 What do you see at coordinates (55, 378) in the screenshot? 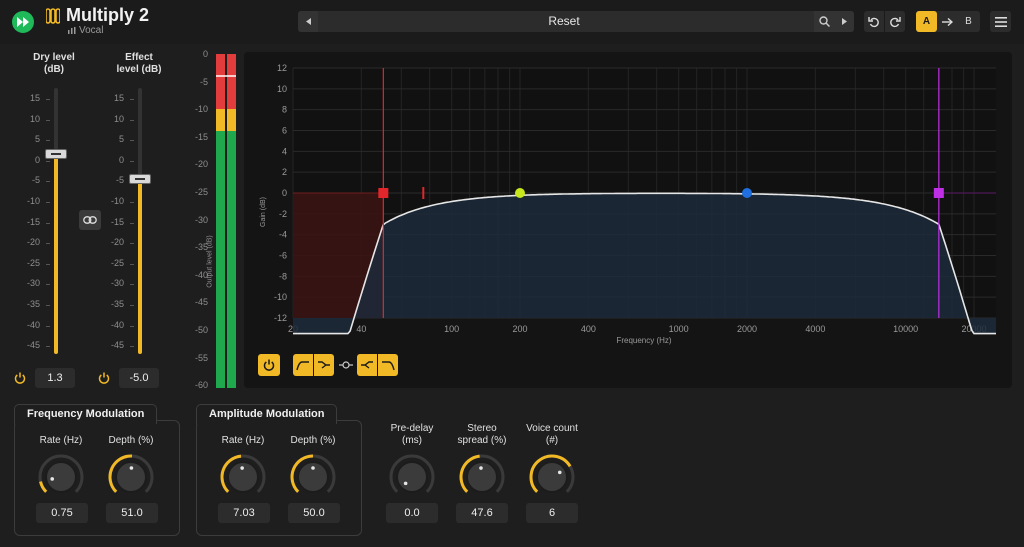
I see `dry-level-value: 1.3` at bounding box center [55, 378].